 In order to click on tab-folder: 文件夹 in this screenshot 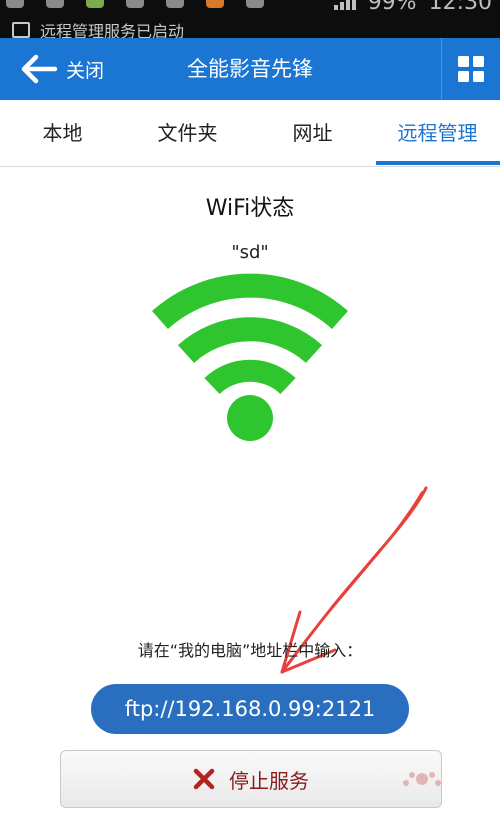, I will do `click(187, 133)`.